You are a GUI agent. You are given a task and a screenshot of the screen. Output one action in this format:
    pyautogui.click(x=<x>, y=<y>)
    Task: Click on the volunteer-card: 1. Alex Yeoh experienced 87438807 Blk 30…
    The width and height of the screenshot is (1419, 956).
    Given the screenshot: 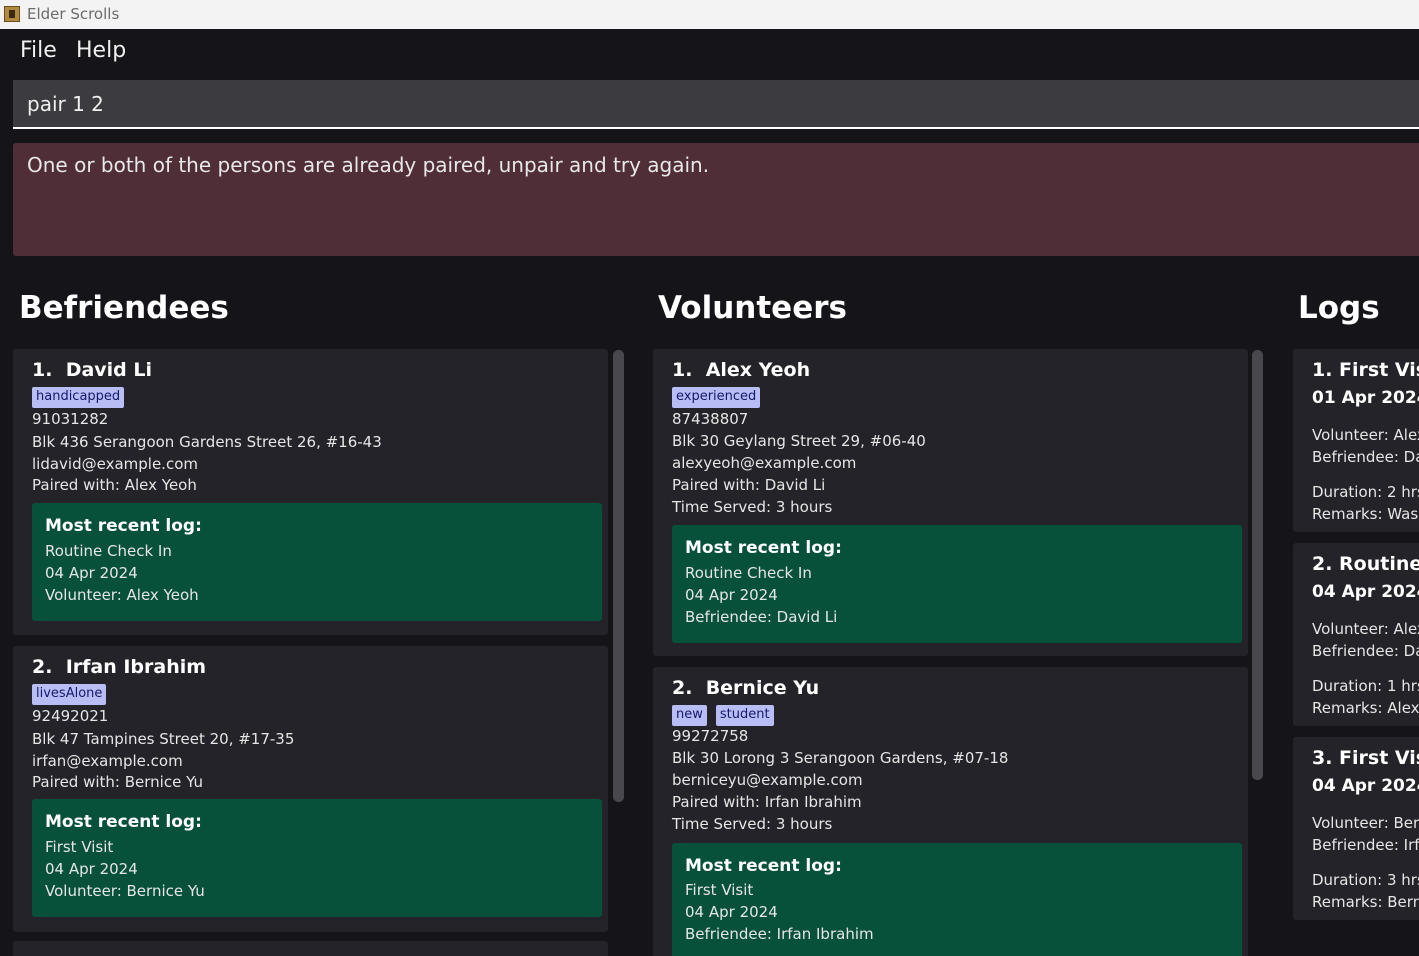 What is the action you would take?
    pyautogui.click(x=950, y=502)
    